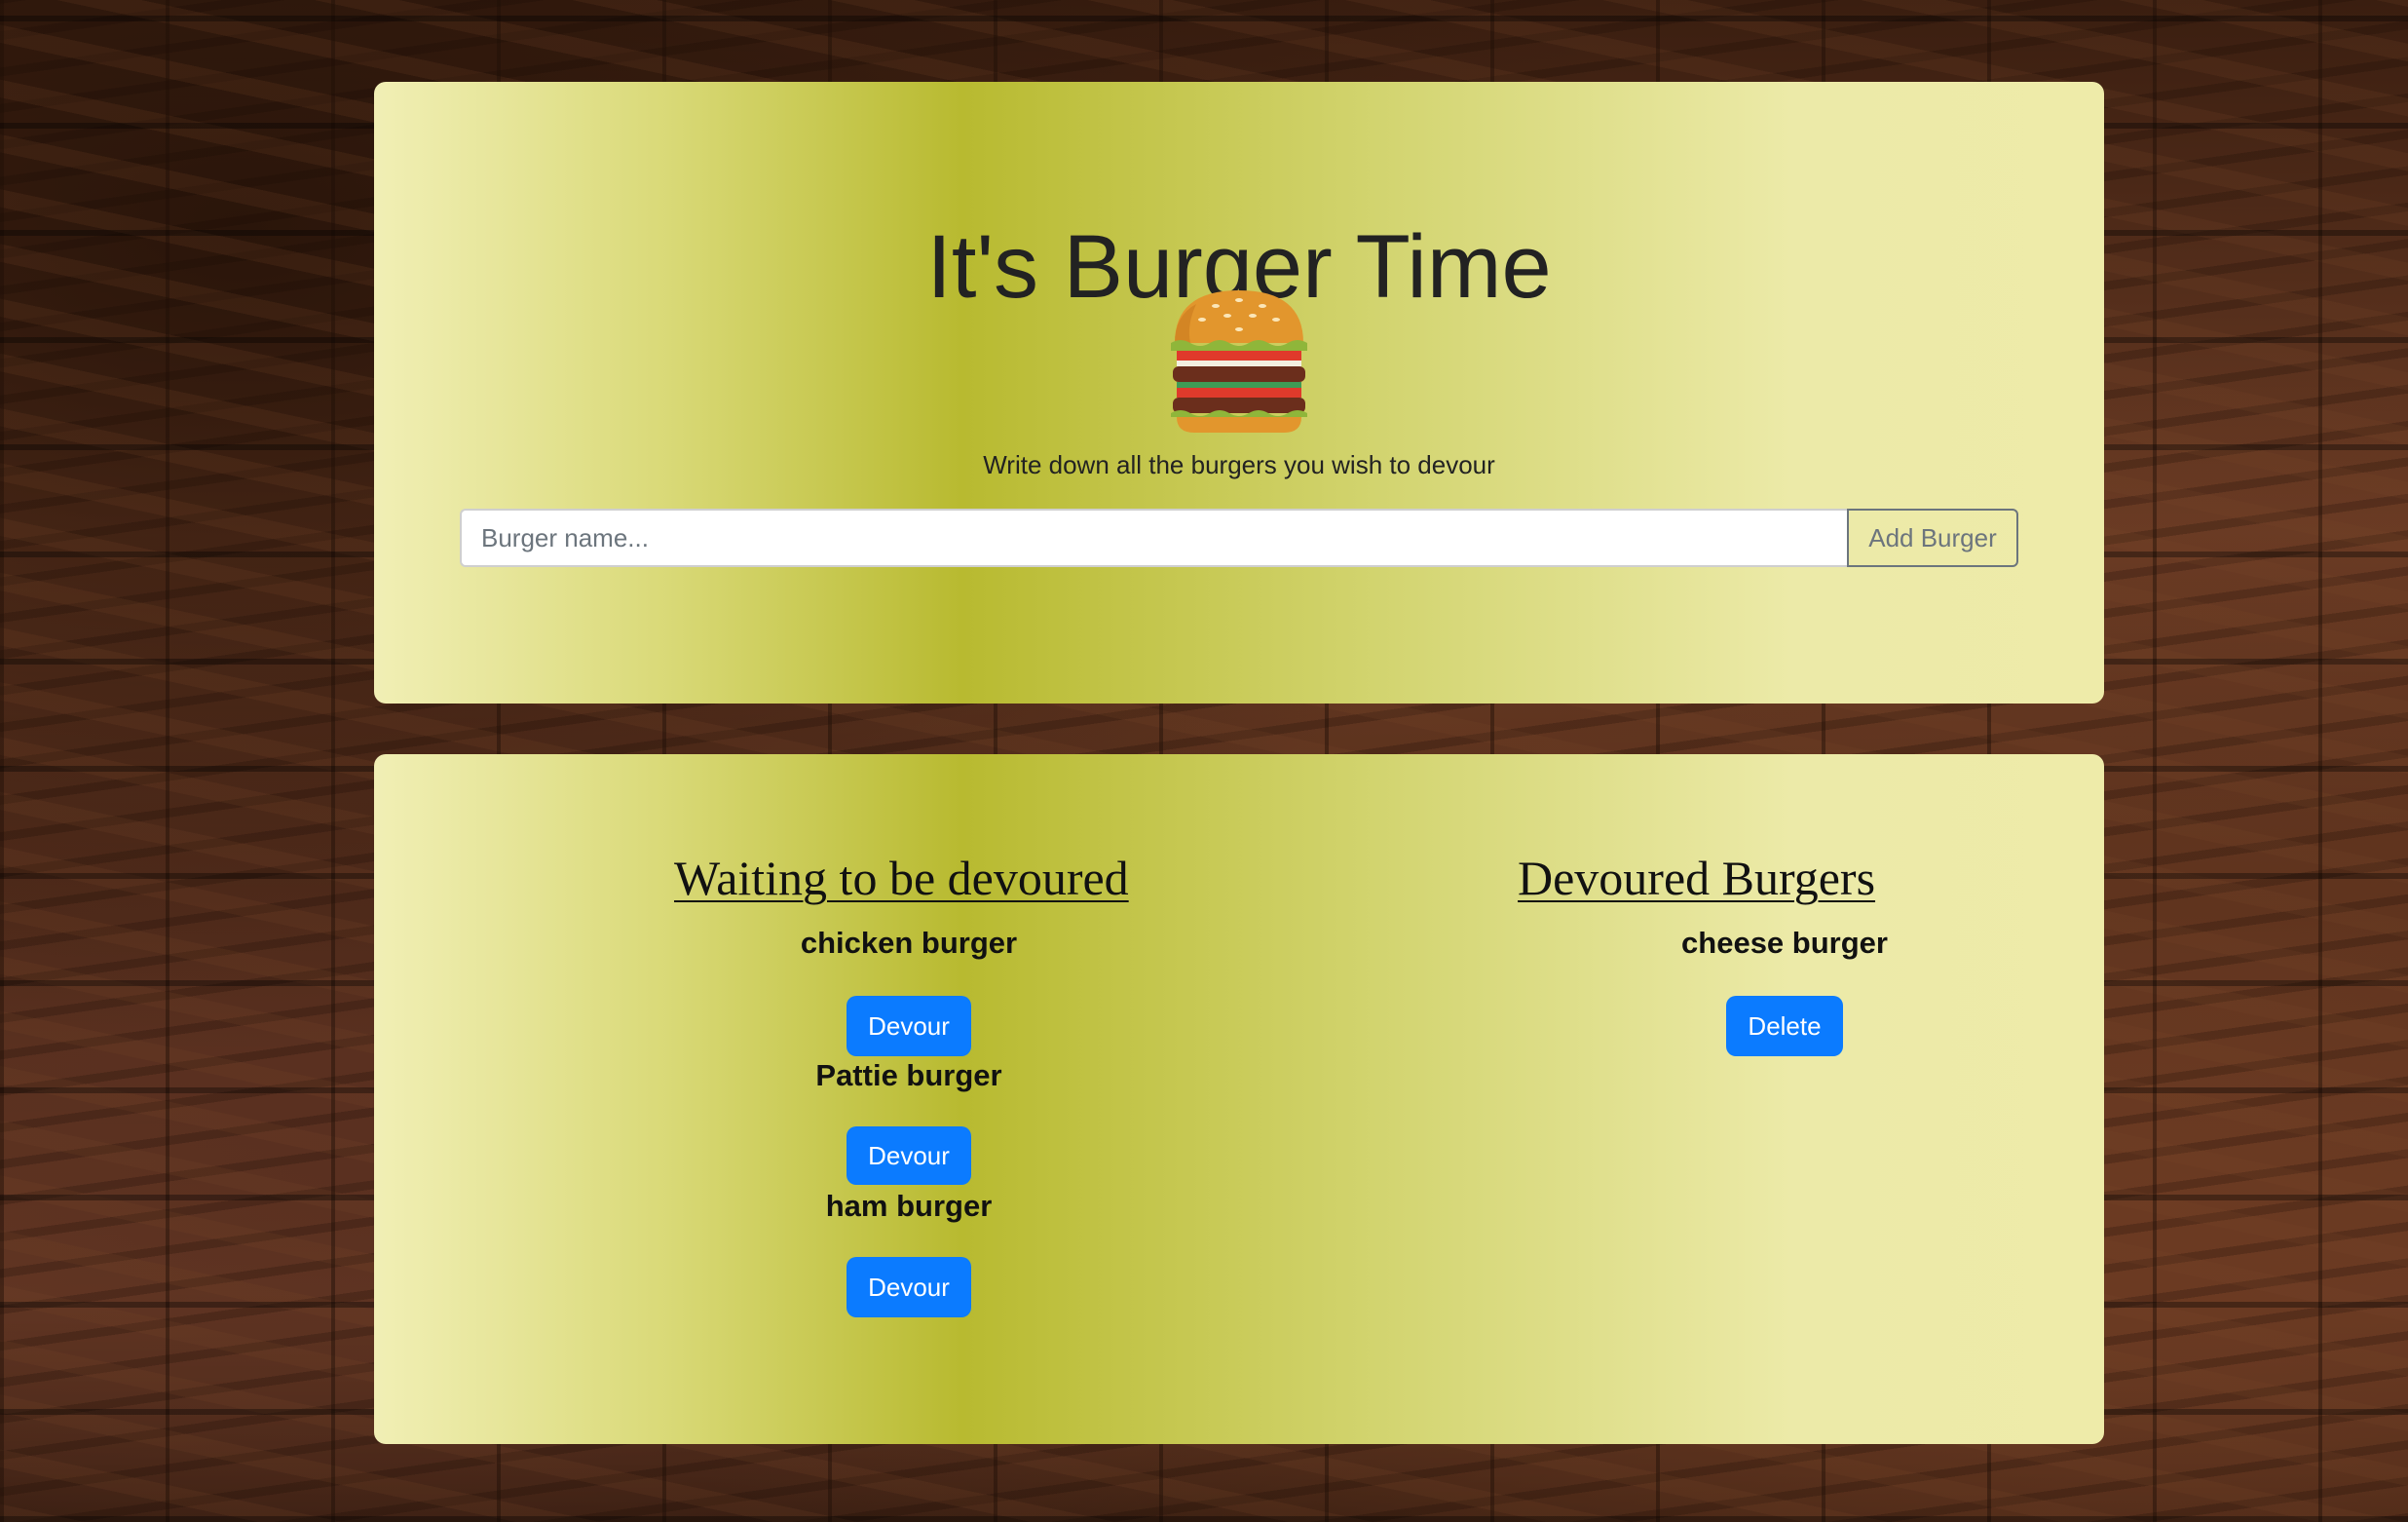  I want to click on add-burger-form: Add Burger, so click(1239, 538).